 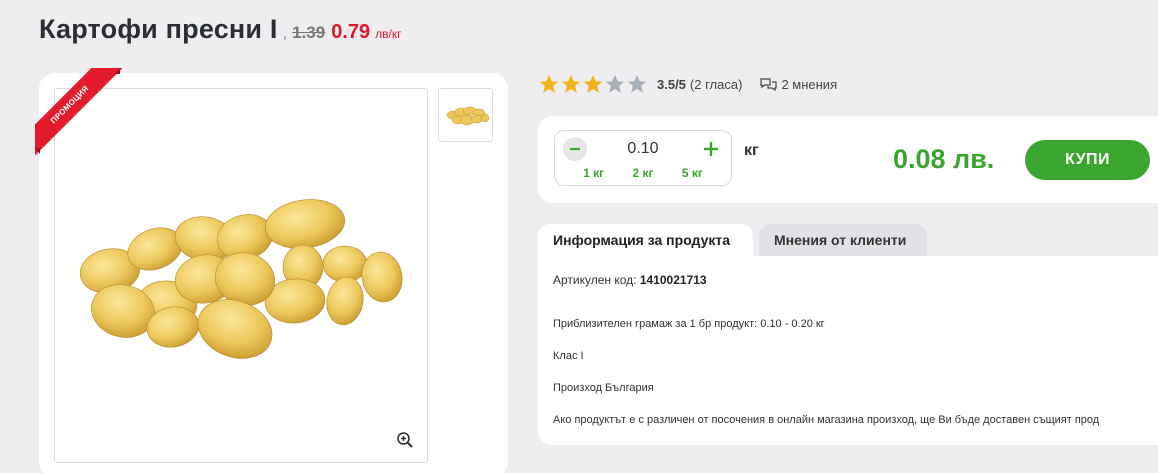 What do you see at coordinates (593, 173) in the screenshot?
I see `preset-1kg: 1 кг` at bounding box center [593, 173].